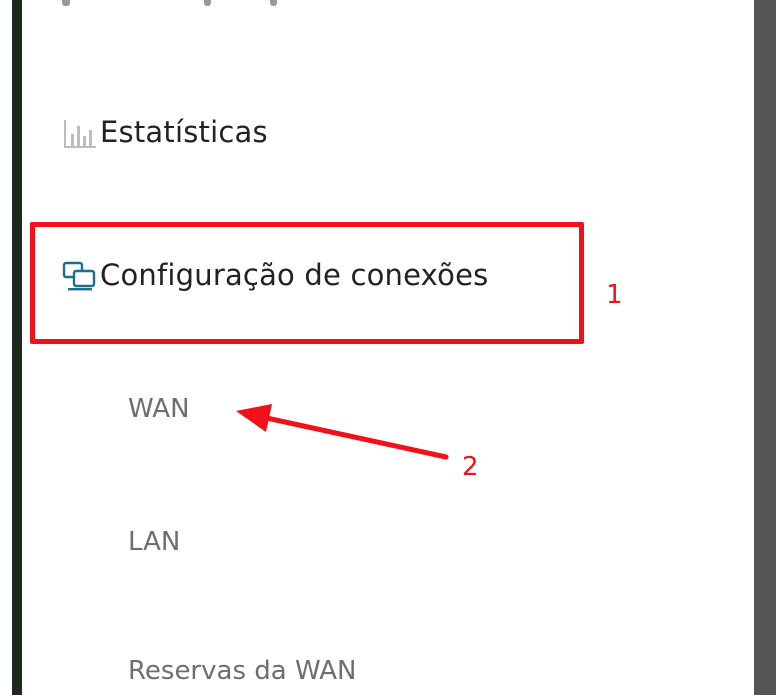 The image size is (776, 695). Describe the element at coordinates (182, 8) in the screenshot. I see `cut-off-menu-item` at that location.